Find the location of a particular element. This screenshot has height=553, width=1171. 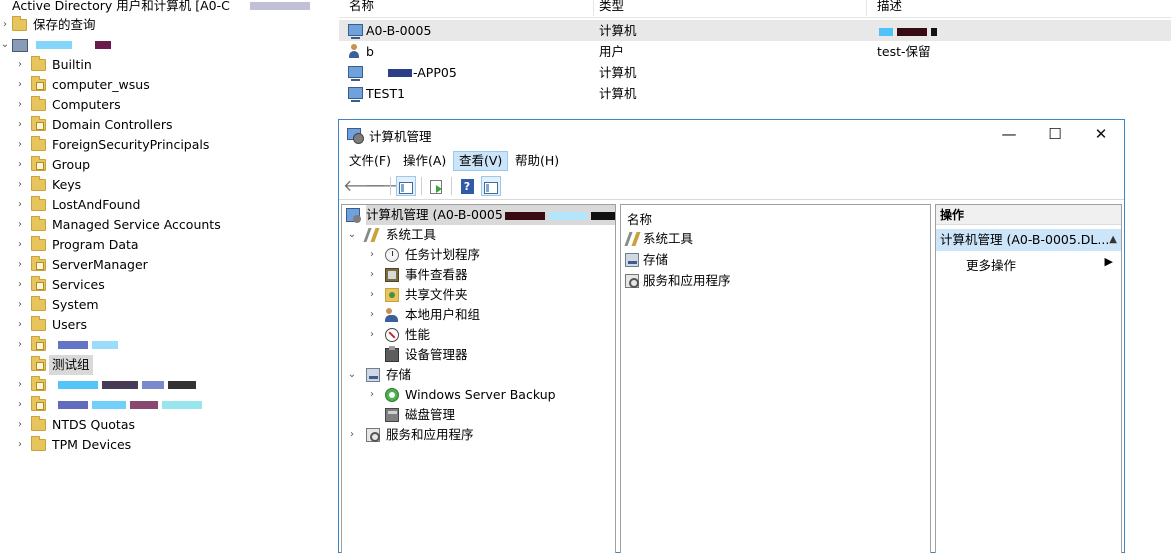

tree-root-computer-management: 计算机管理 (A0-B-0005.) is located at coordinates (479, 215).